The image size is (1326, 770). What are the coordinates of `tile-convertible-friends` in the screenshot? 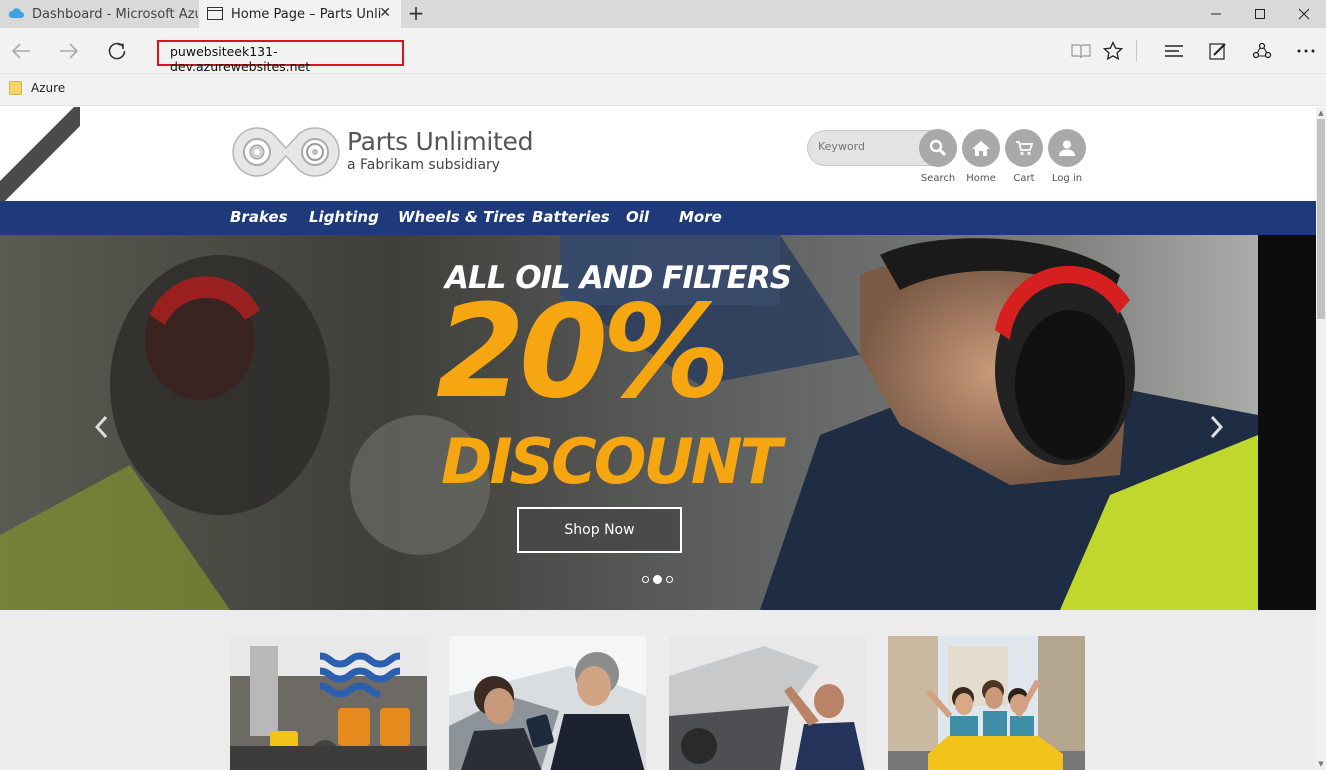 It's located at (986, 703).